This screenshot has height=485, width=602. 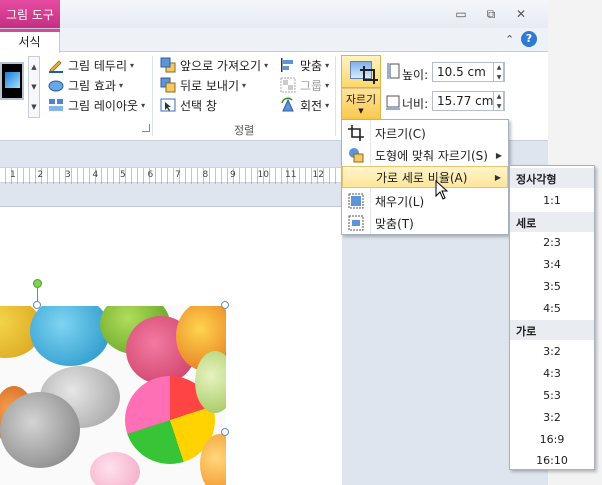 I want to click on rotate-button: 회전 ▾, so click(x=304, y=105).